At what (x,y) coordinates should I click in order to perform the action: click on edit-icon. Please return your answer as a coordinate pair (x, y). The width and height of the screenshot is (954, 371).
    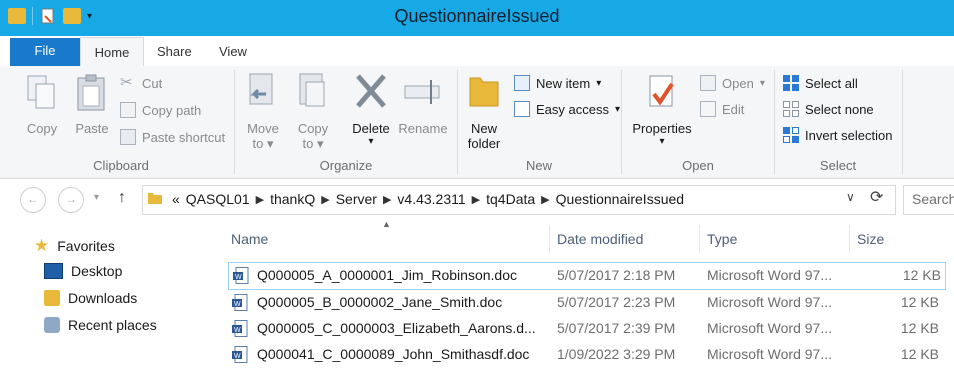
    Looking at the image, I should click on (708, 109).